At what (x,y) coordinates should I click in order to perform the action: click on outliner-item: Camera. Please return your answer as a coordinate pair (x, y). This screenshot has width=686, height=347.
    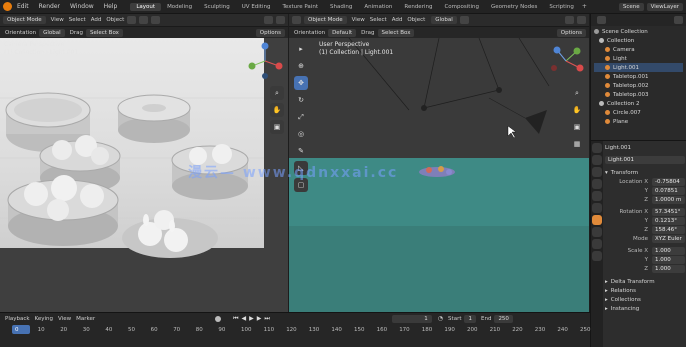
    Looking at the image, I should click on (638, 49).